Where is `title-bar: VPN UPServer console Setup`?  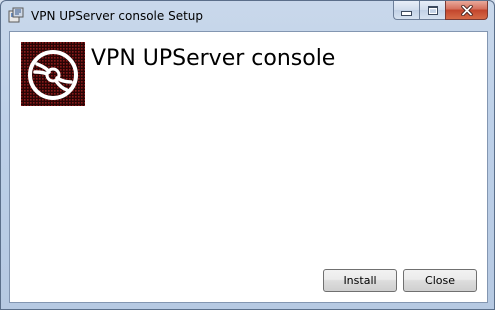 title-bar: VPN UPServer console Setup is located at coordinates (247, 16).